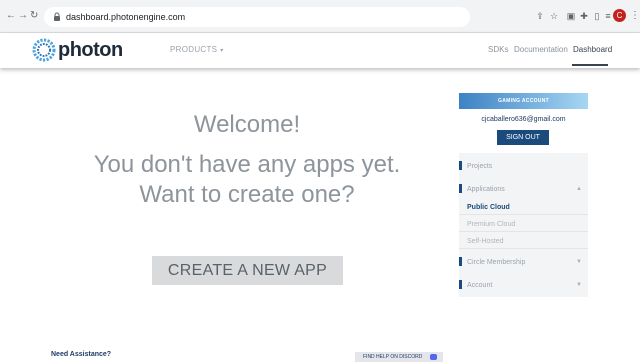 Image resolution: width=640 pixels, height=362 pixels. I want to click on sign-out-button: SIGN OUT, so click(523, 137).